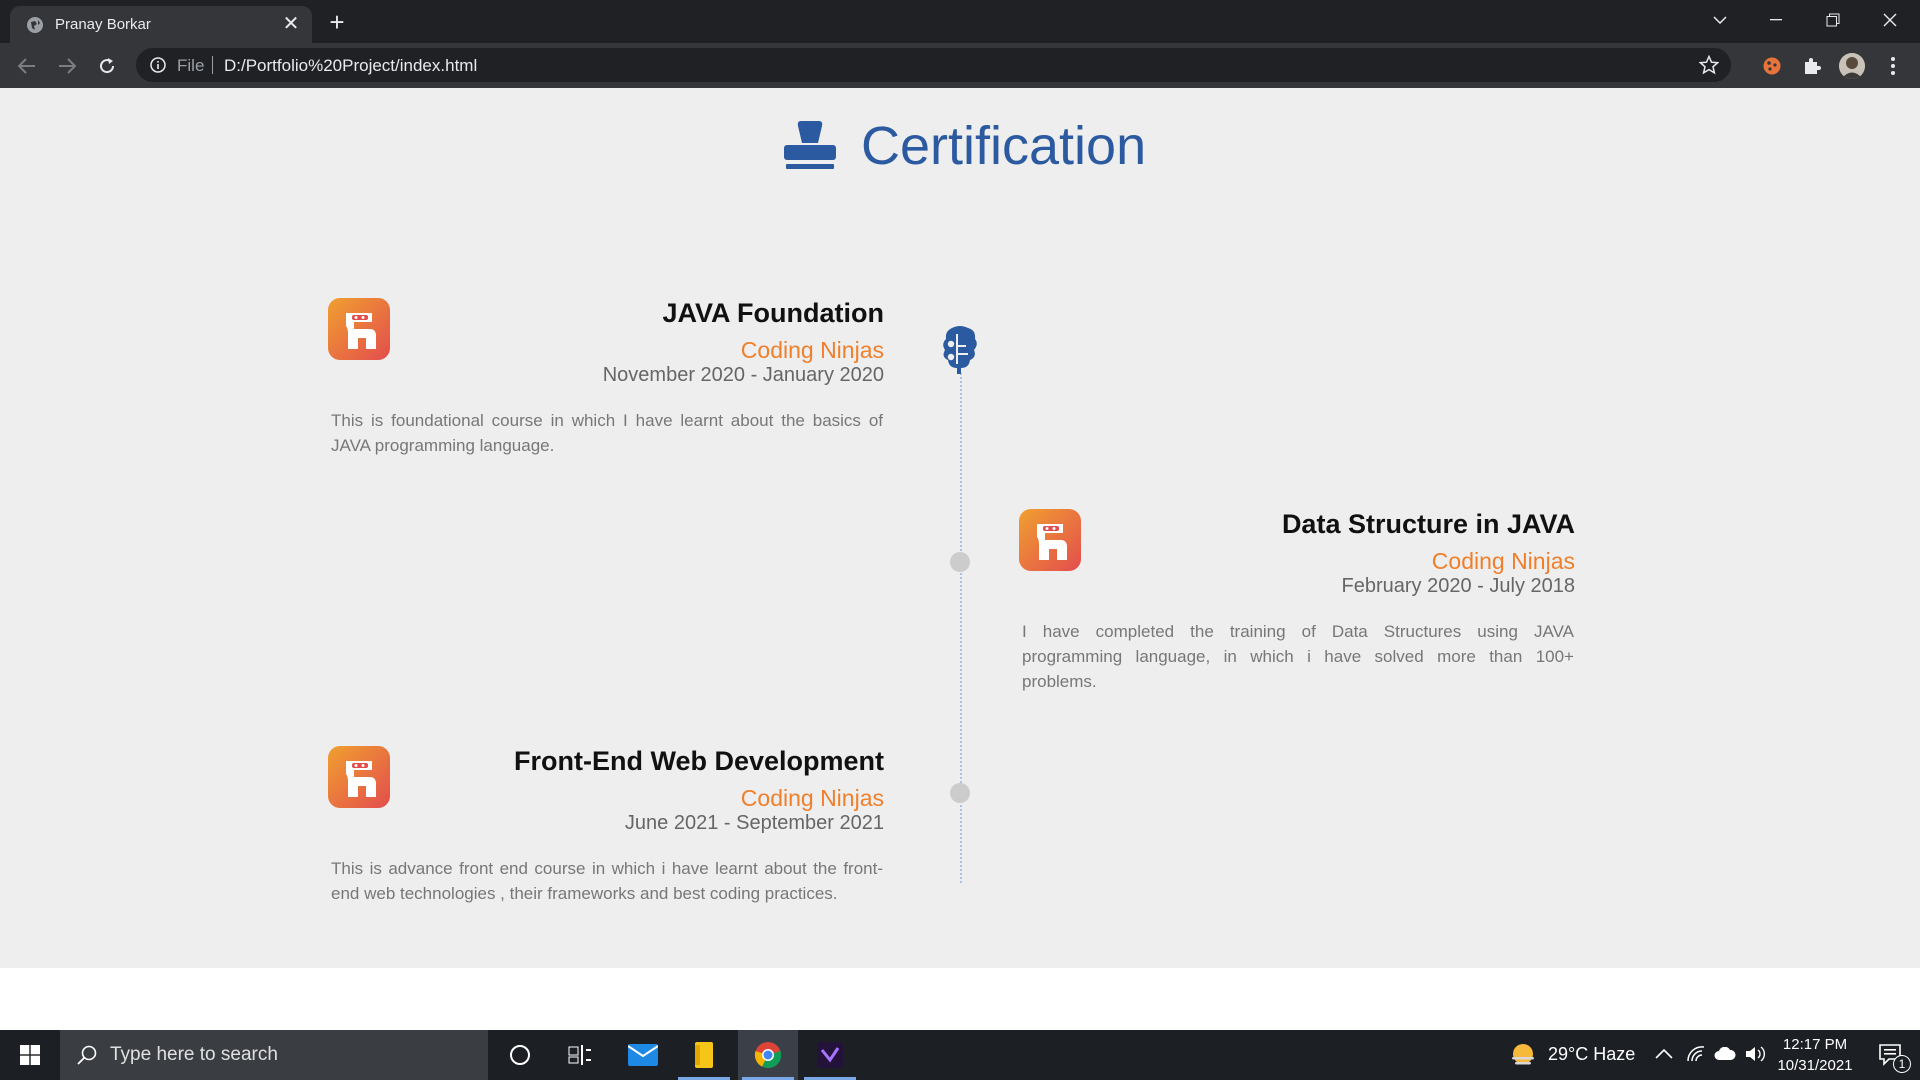 The image size is (1920, 1080). What do you see at coordinates (350, 66) in the screenshot?
I see `url-text: D:/Portfolio%20Project/index.html` at bounding box center [350, 66].